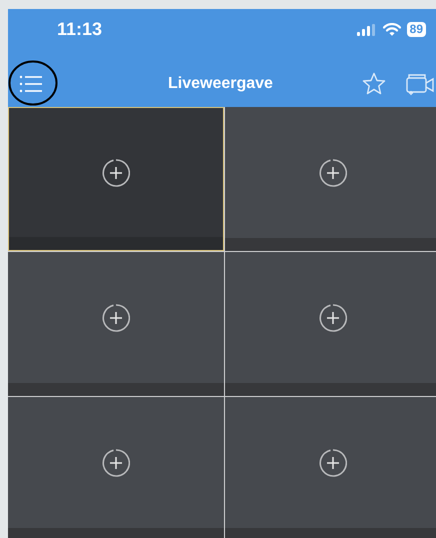  Describe the element at coordinates (79, 29) in the screenshot. I see `status-time: 11:13` at that location.